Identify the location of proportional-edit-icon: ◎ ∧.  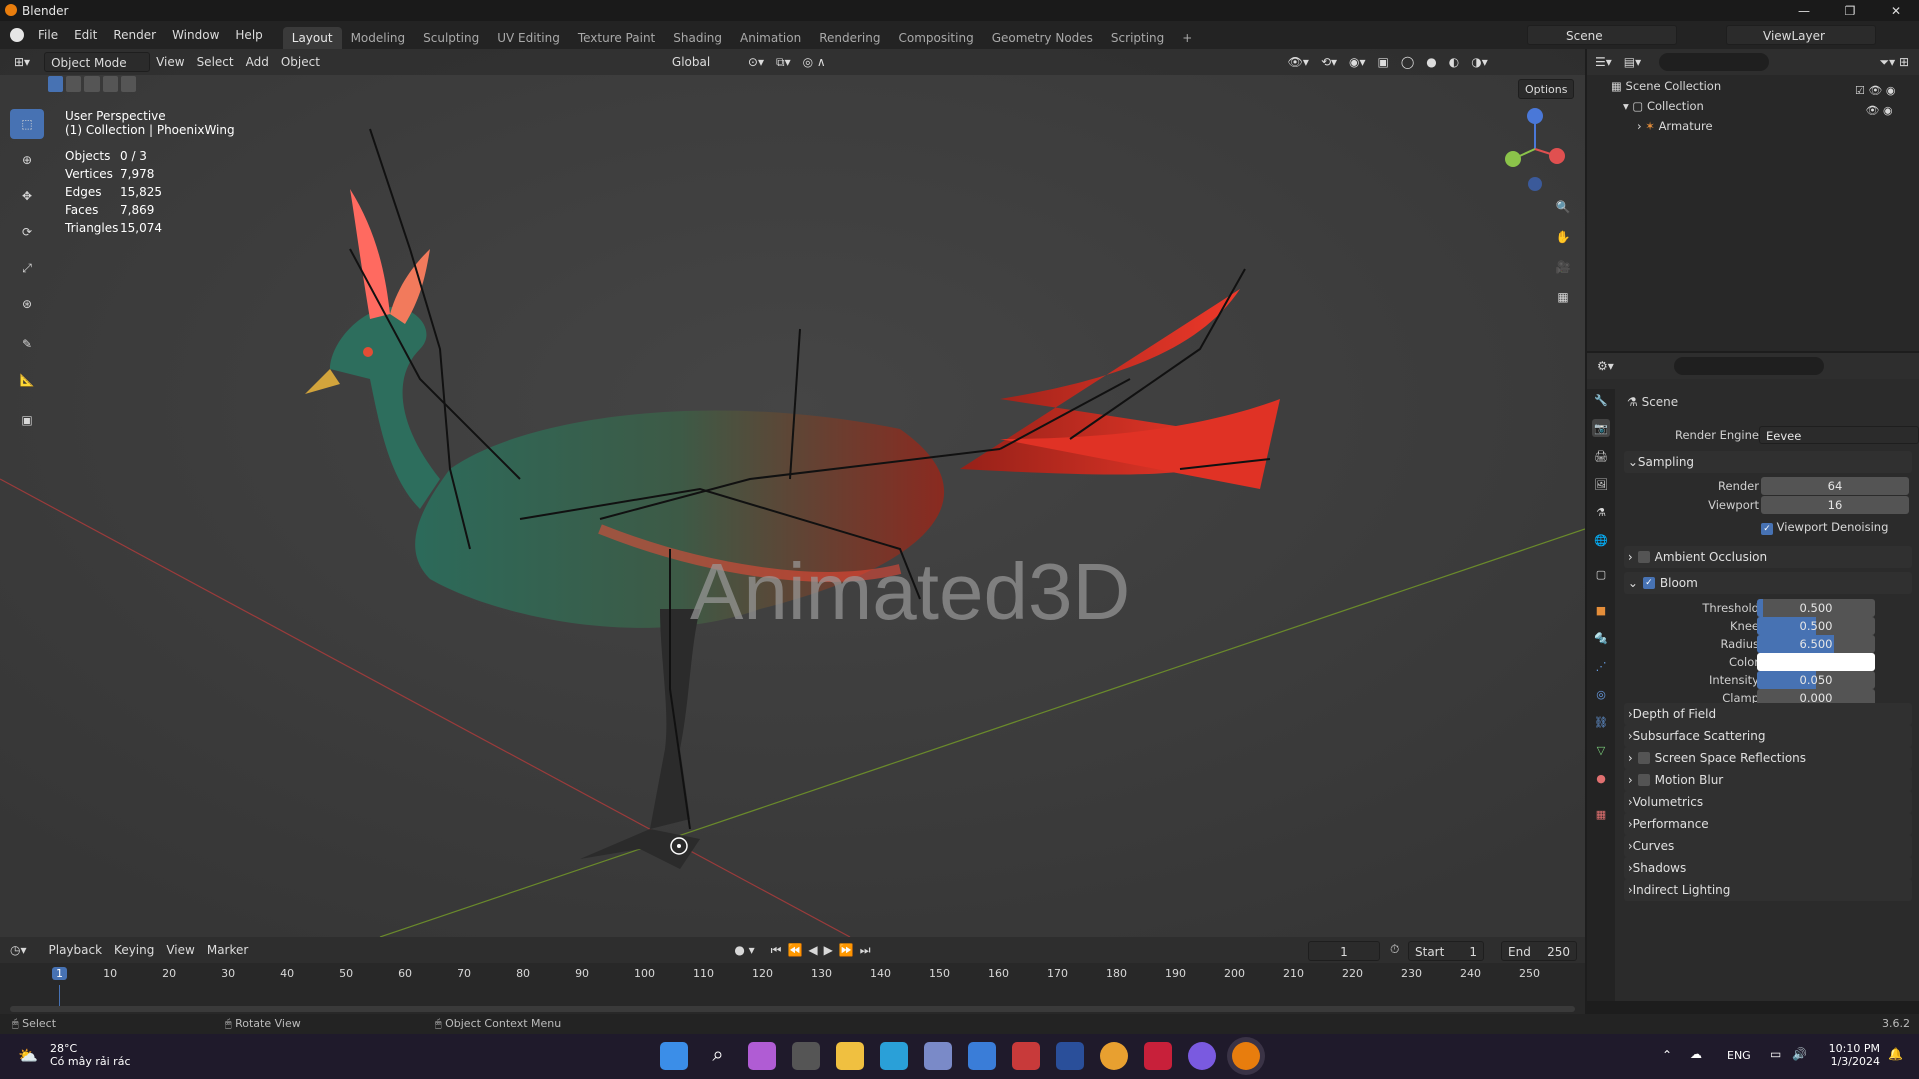
(814, 62).